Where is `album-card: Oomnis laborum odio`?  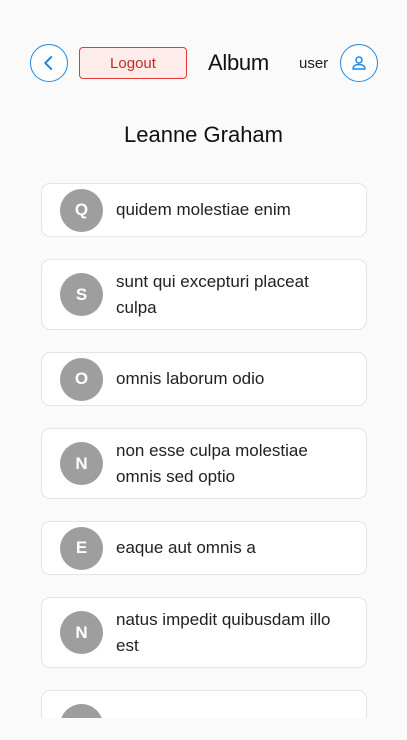 album-card: Oomnis laborum odio is located at coordinates (204, 379).